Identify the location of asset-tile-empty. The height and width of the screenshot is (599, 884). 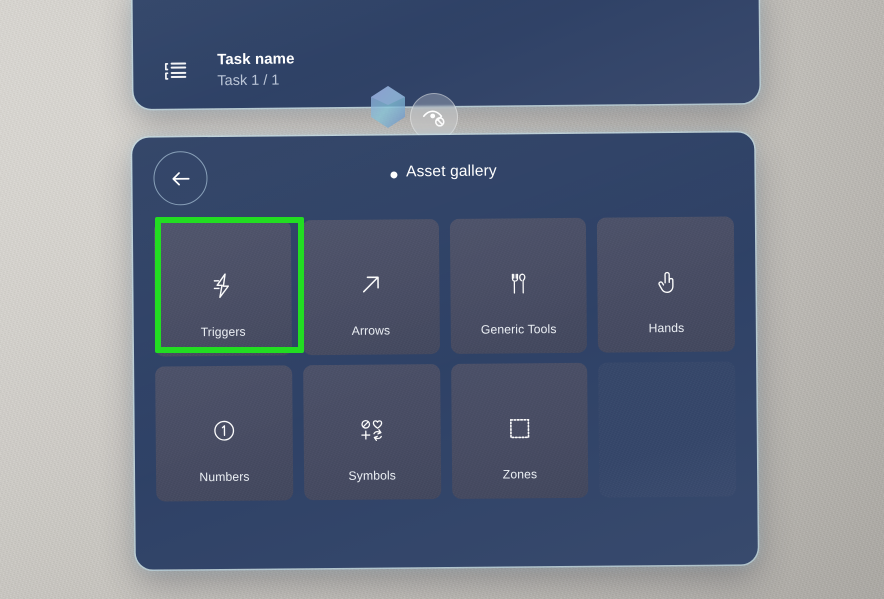
(667, 429).